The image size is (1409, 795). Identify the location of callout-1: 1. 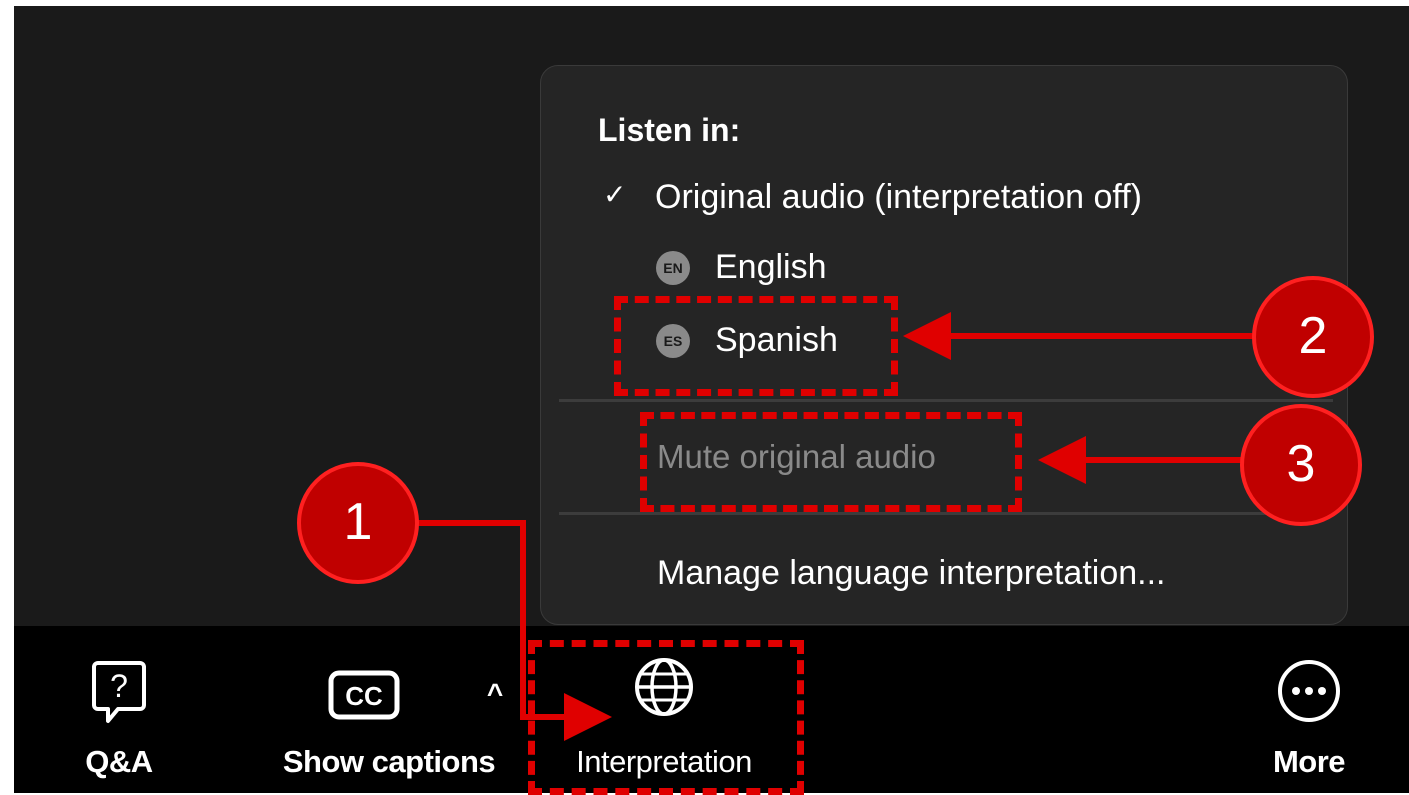
(358, 523).